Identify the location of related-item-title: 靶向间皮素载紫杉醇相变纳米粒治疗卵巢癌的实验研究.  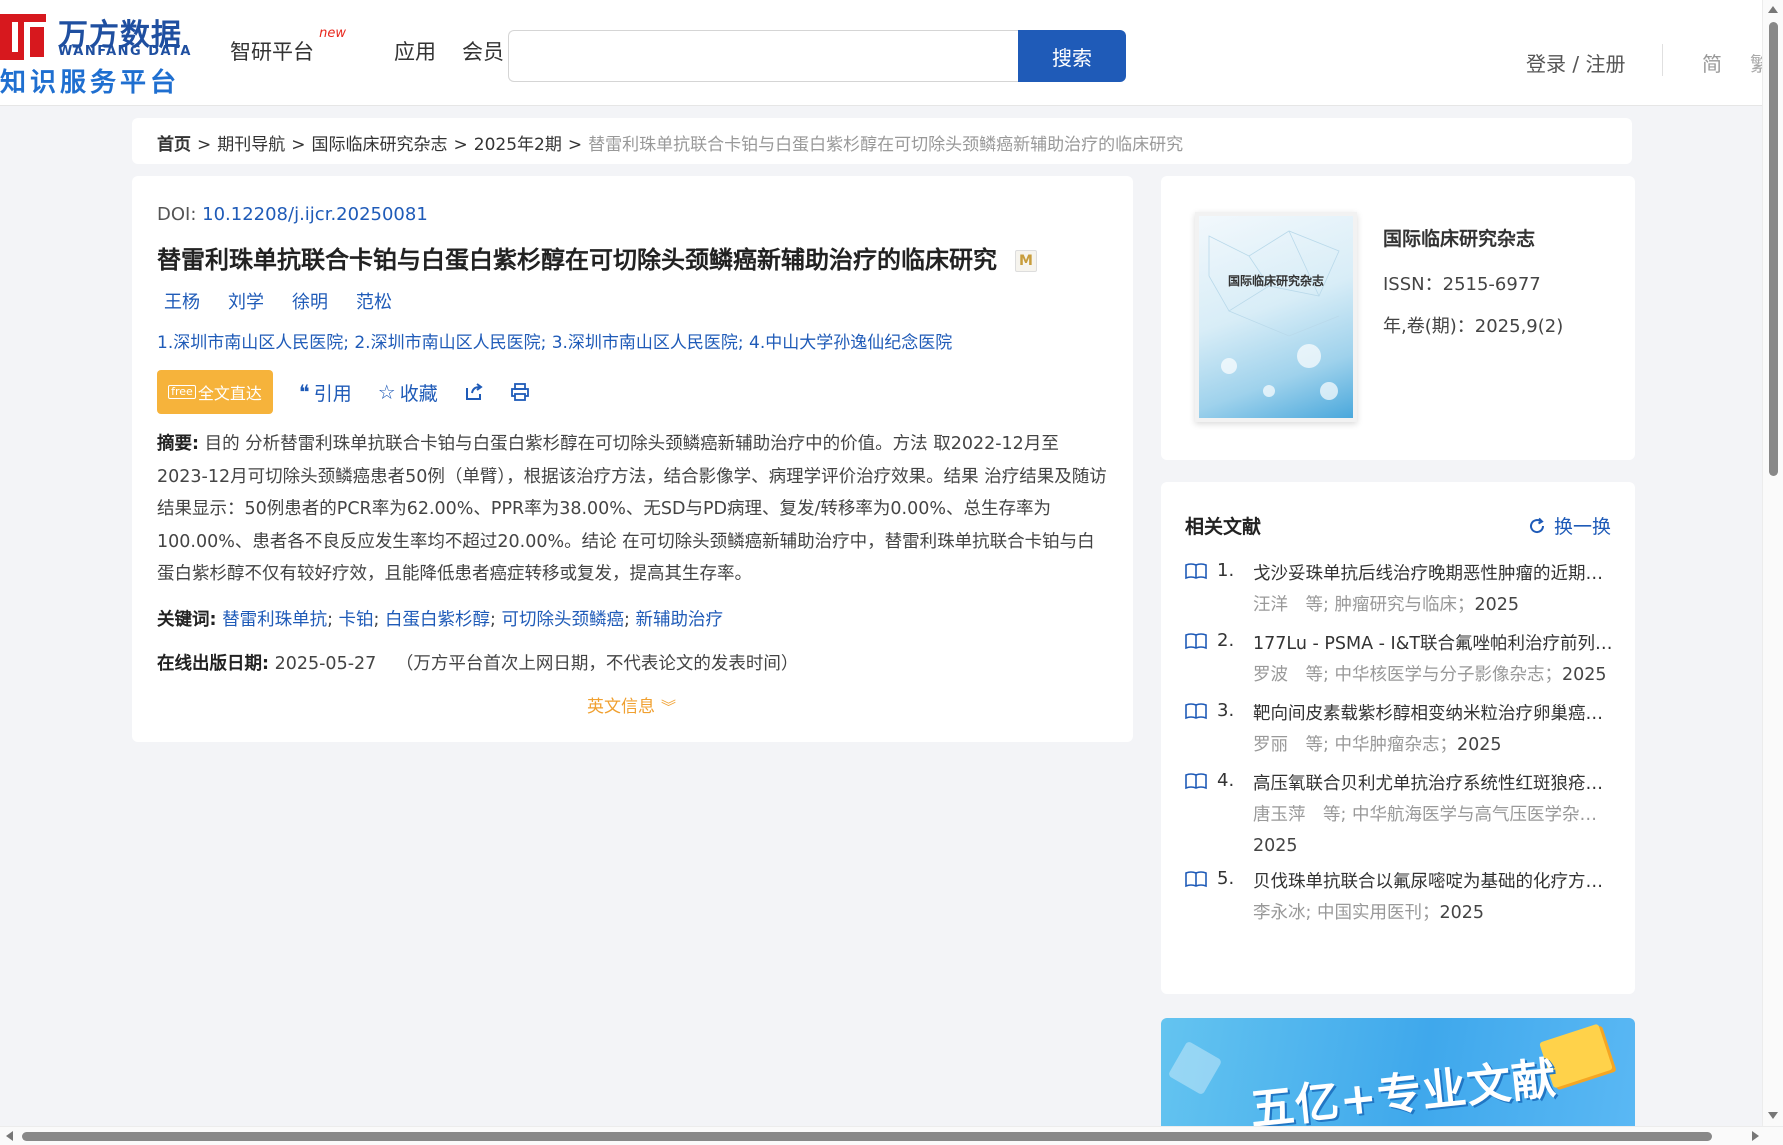
(1433, 714).